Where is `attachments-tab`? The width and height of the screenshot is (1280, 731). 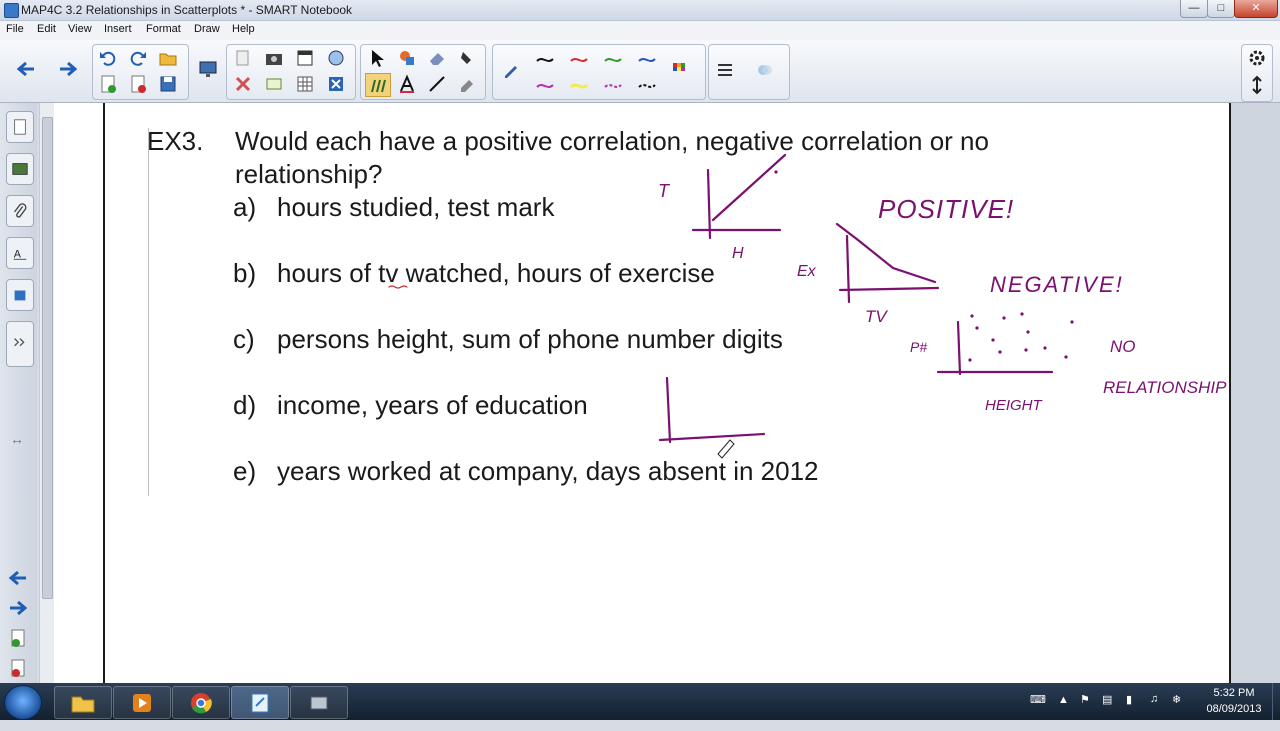
attachments-tab is located at coordinates (20, 211).